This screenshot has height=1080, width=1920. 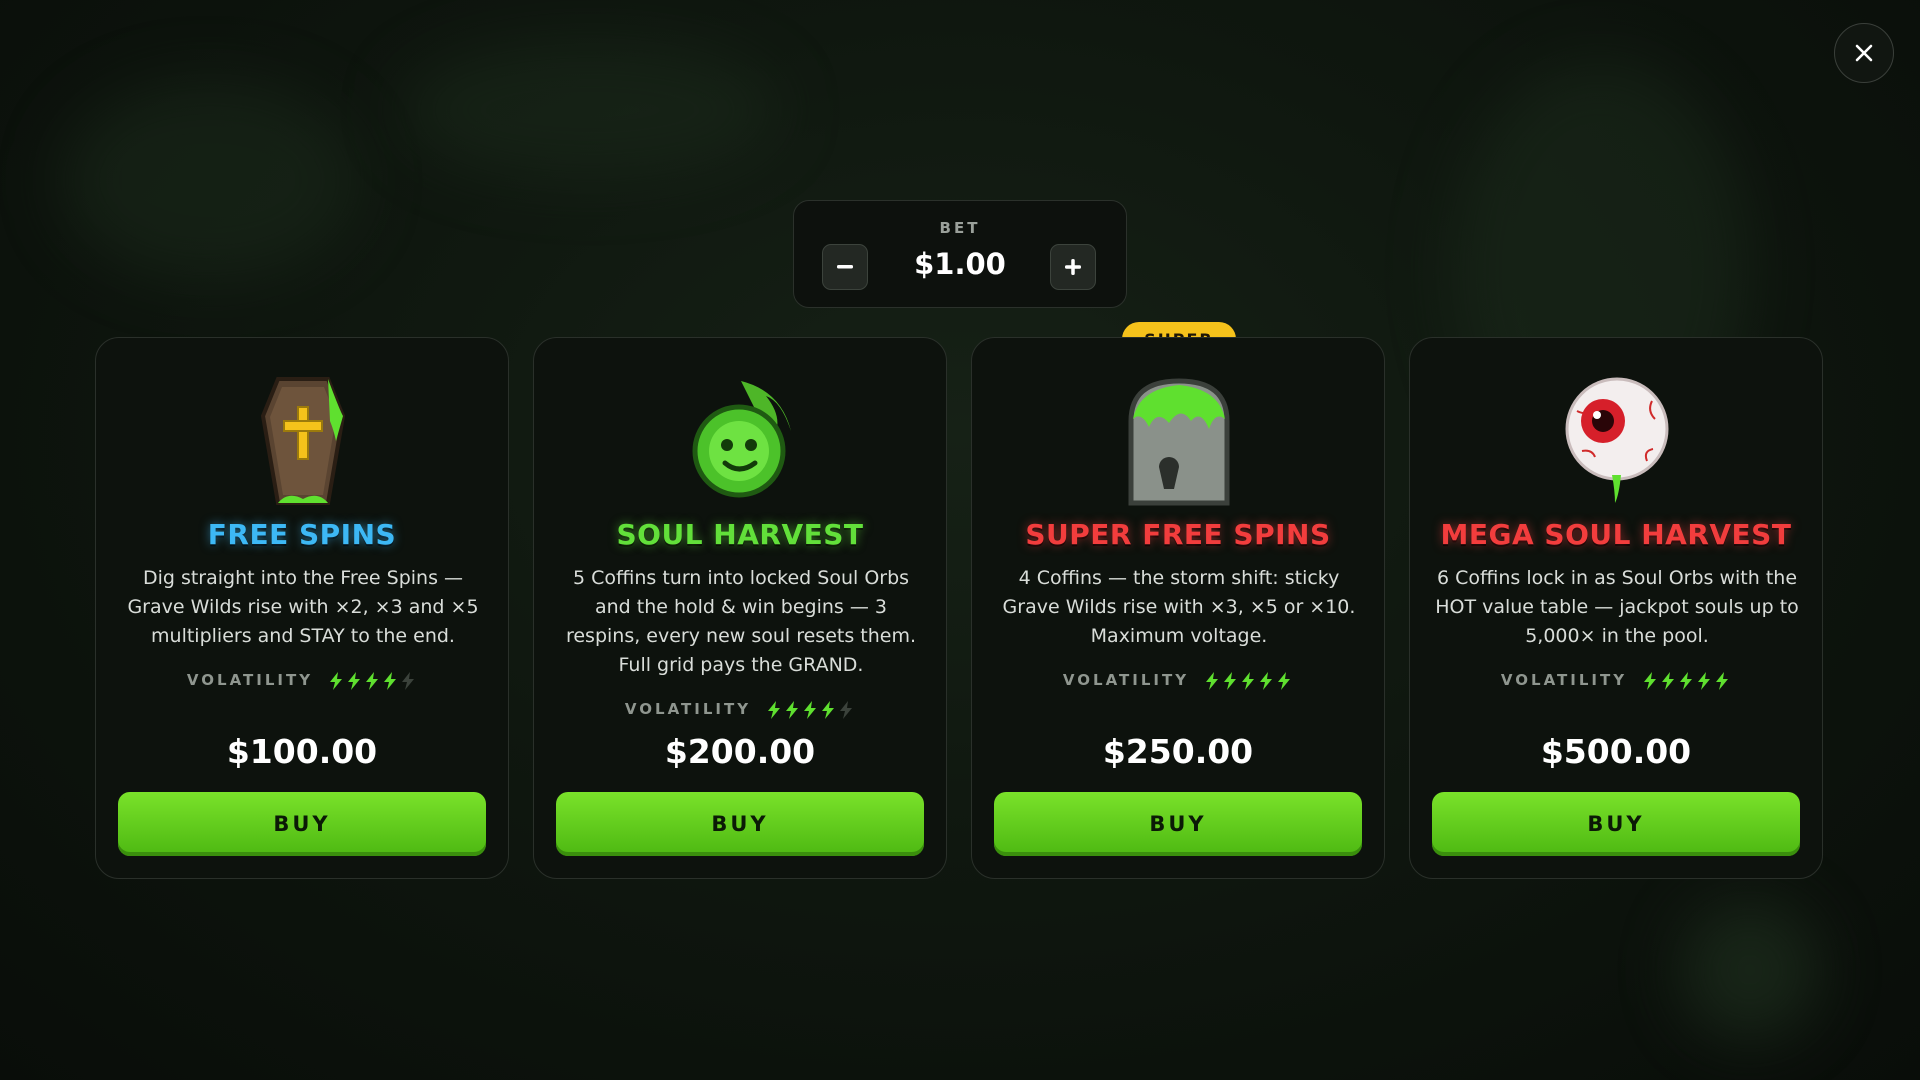 What do you see at coordinates (740, 751) in the screenshot?
I see `card-price: $200.00` at bounding box center [740, 751].